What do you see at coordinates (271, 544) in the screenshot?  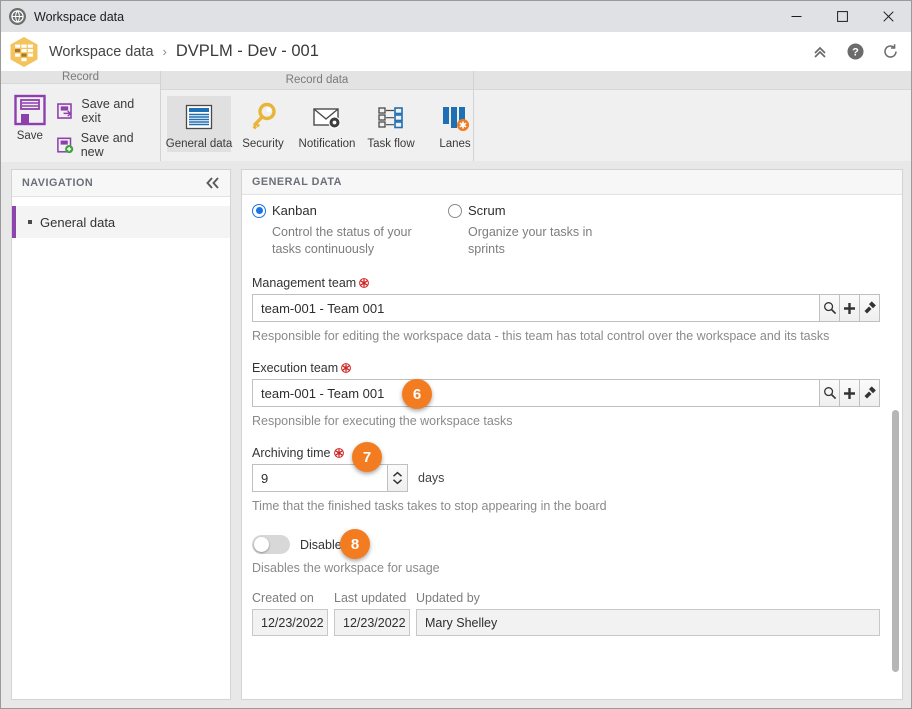 I see `disable-toggle` at bounding box center [271, 544].